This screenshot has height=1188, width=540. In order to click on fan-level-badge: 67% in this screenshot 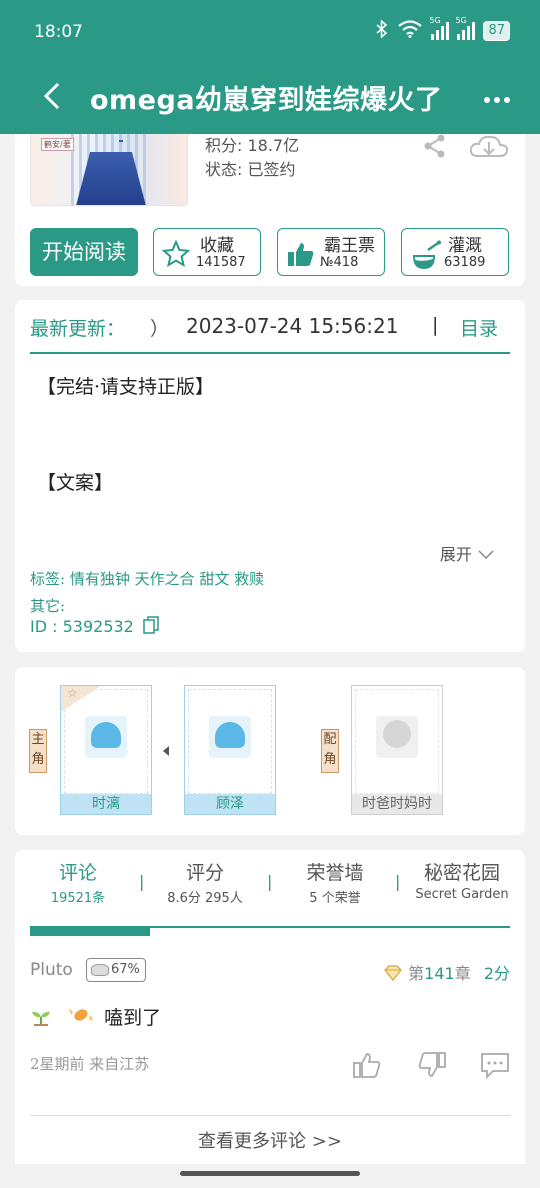, I will do `click(116, 970)`.